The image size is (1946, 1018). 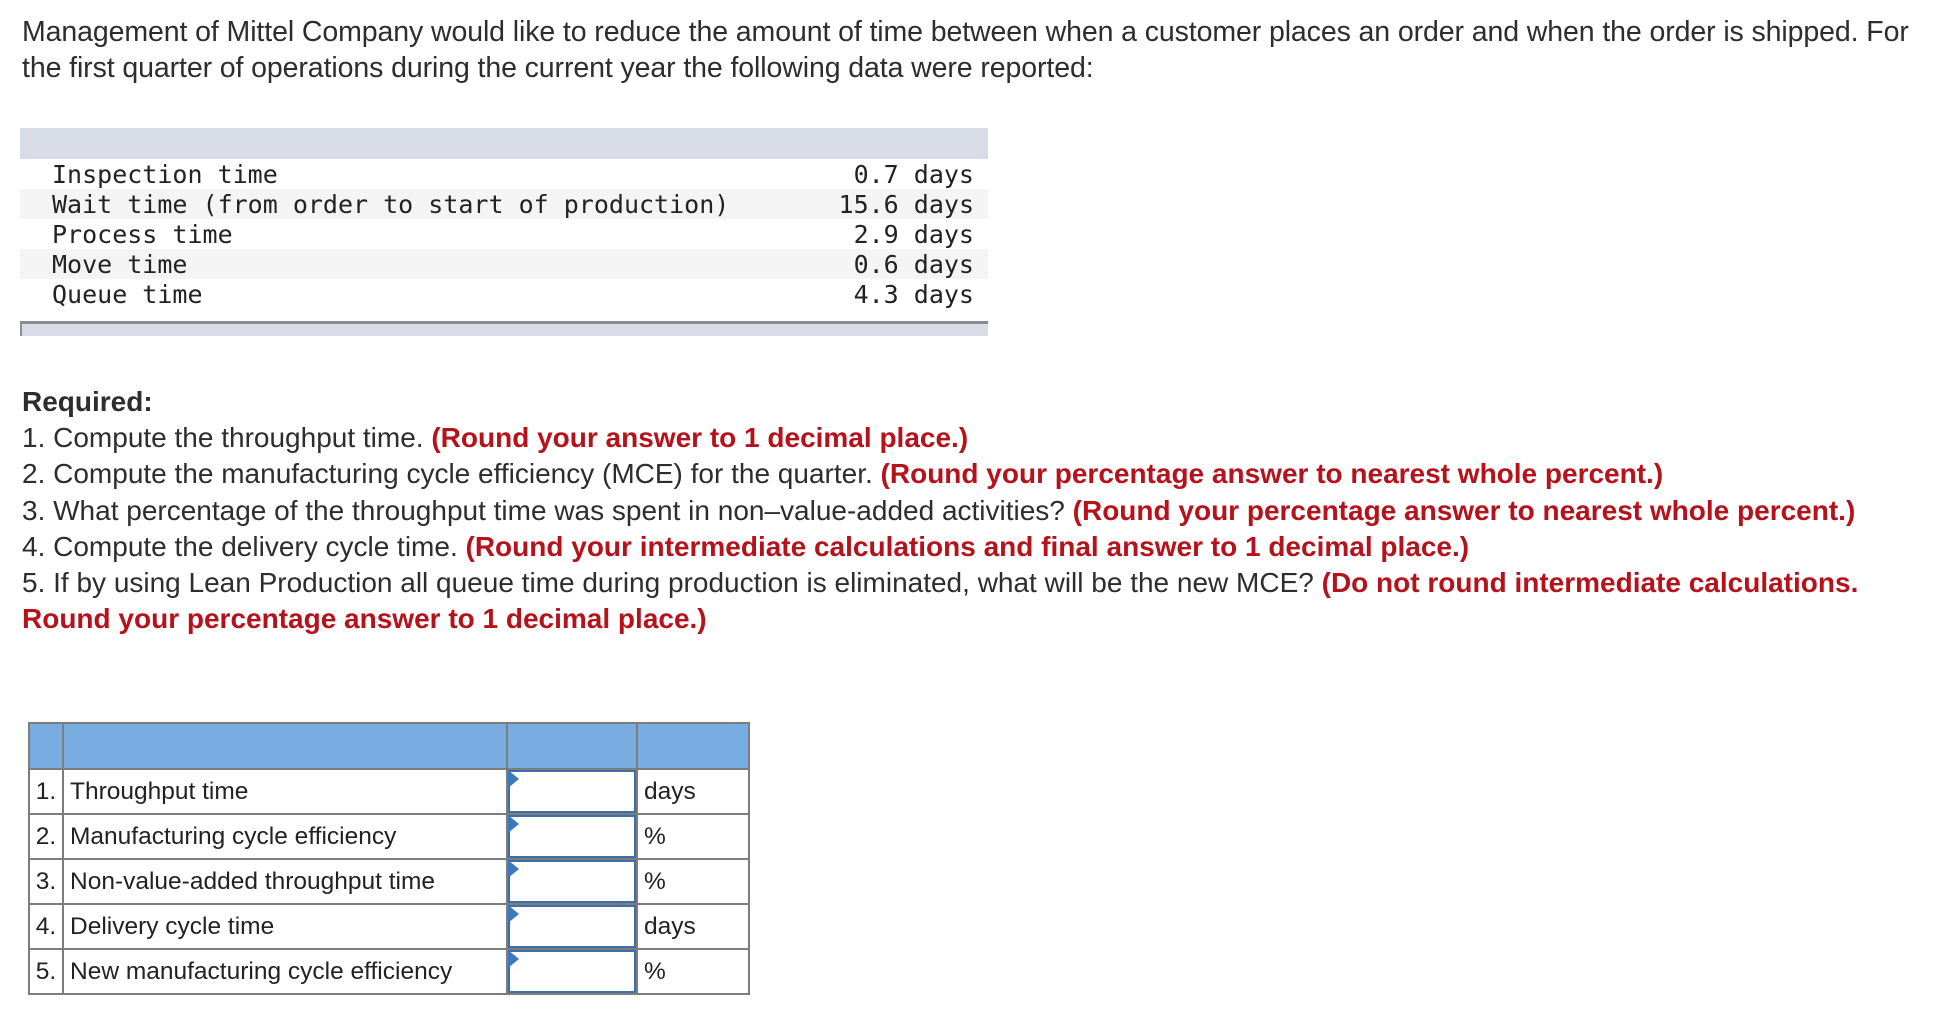 I want to click on row-label: Throughput time, so click(x=285, y=791).